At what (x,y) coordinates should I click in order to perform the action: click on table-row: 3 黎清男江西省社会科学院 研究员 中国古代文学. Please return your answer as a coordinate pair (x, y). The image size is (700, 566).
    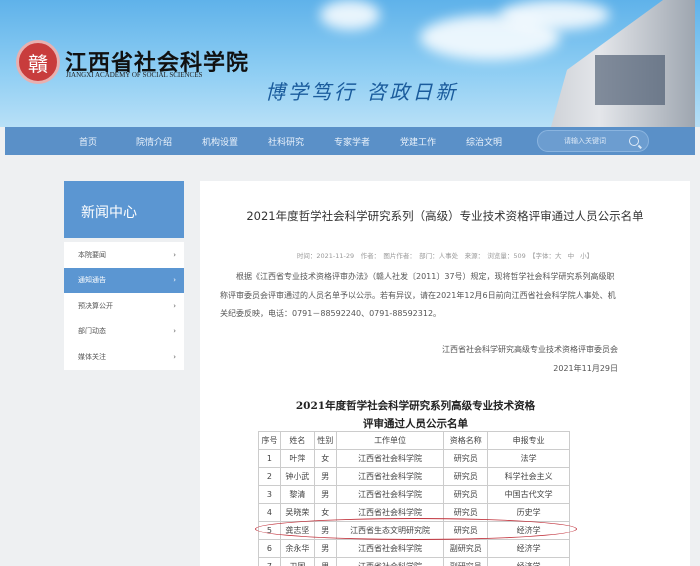
    Looking at the image, I should click on (414, 494).